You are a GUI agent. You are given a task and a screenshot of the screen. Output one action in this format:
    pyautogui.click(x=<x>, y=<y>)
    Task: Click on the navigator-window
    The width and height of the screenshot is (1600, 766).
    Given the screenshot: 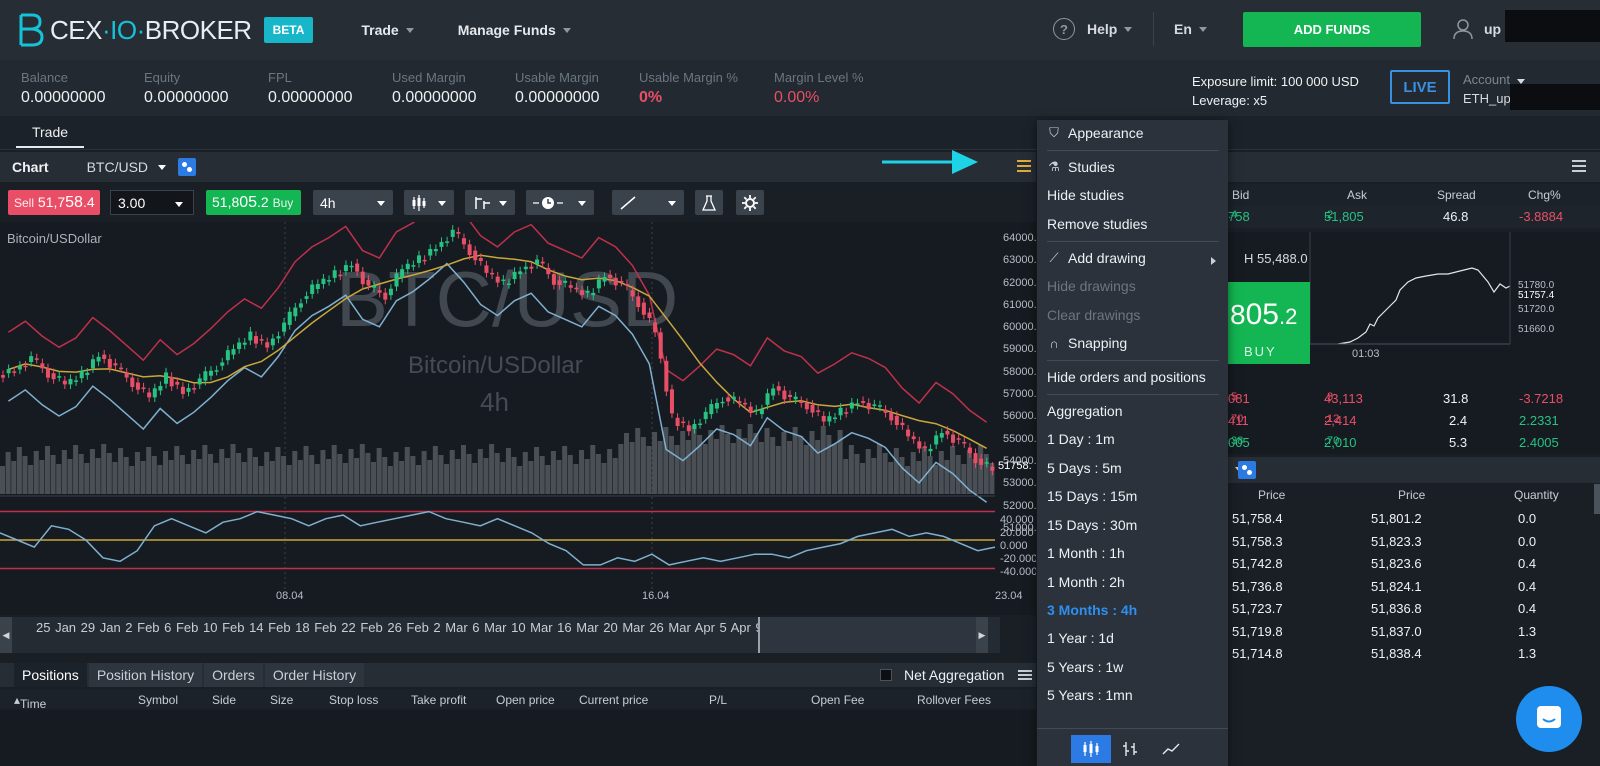 What is the action you would take?
    pyautogui.click(x=868, y=635)
    